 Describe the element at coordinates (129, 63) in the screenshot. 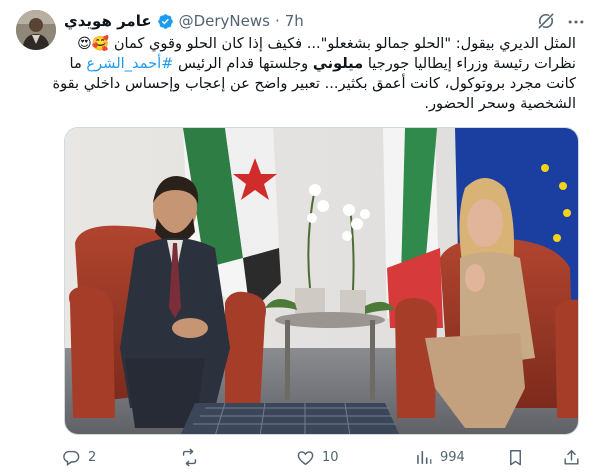

I see `hashtag-link: #أحمد_الشرع` at that location.